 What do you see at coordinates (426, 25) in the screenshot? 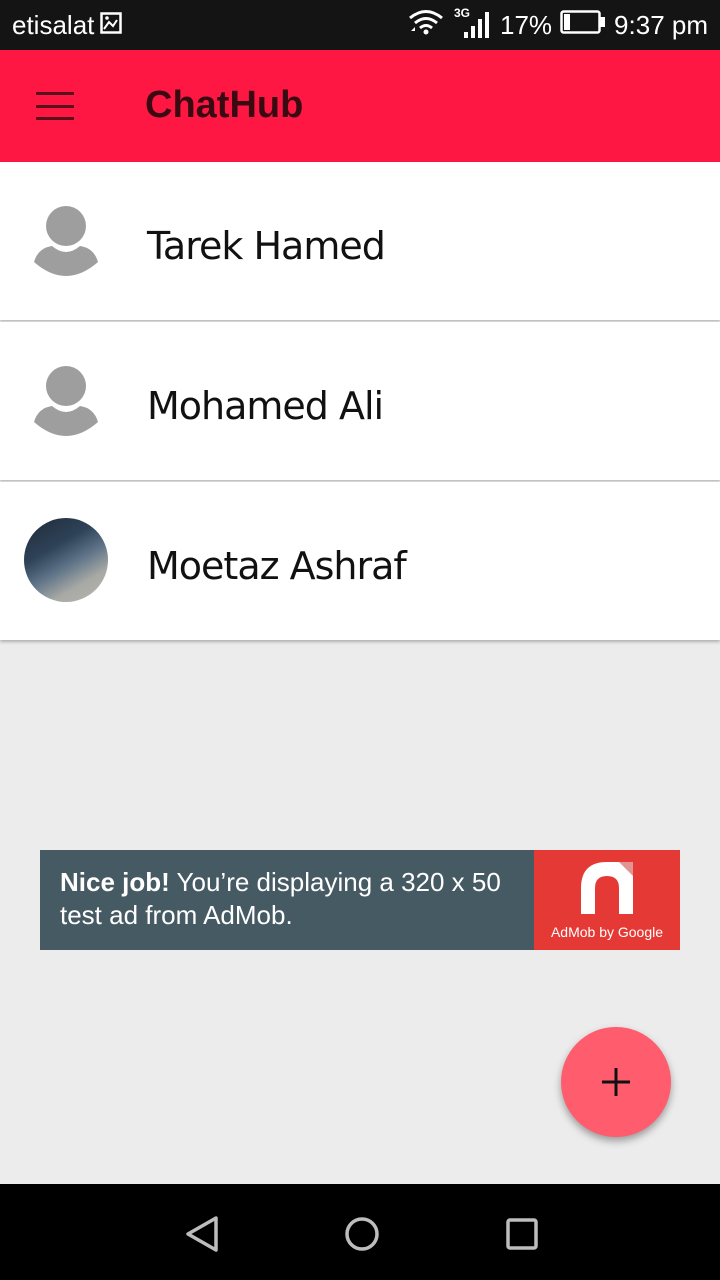
I see `wifi-icon` at bounding box center [426, 25].